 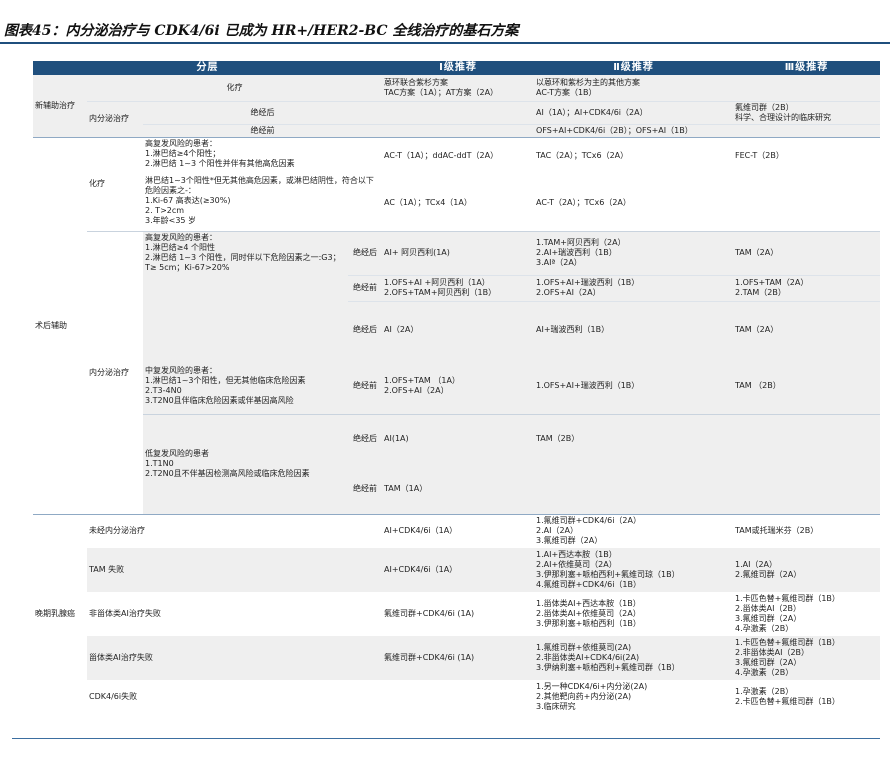 What do you see at coordinates (633, 68) in the screenshot?
I see `header-level-ii: Ⅱ级推荐` at bounding box center [633, 68].